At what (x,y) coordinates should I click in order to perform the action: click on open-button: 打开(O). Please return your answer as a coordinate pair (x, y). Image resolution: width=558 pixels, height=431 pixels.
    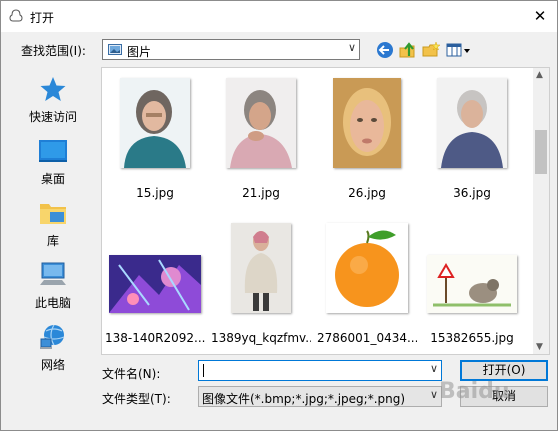
    Looking at the image, I should click on (504, 370).